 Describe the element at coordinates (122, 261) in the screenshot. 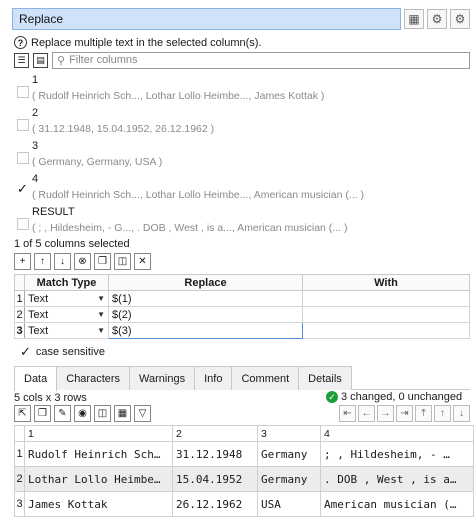

I see `paste-icon: ◫` at that location.